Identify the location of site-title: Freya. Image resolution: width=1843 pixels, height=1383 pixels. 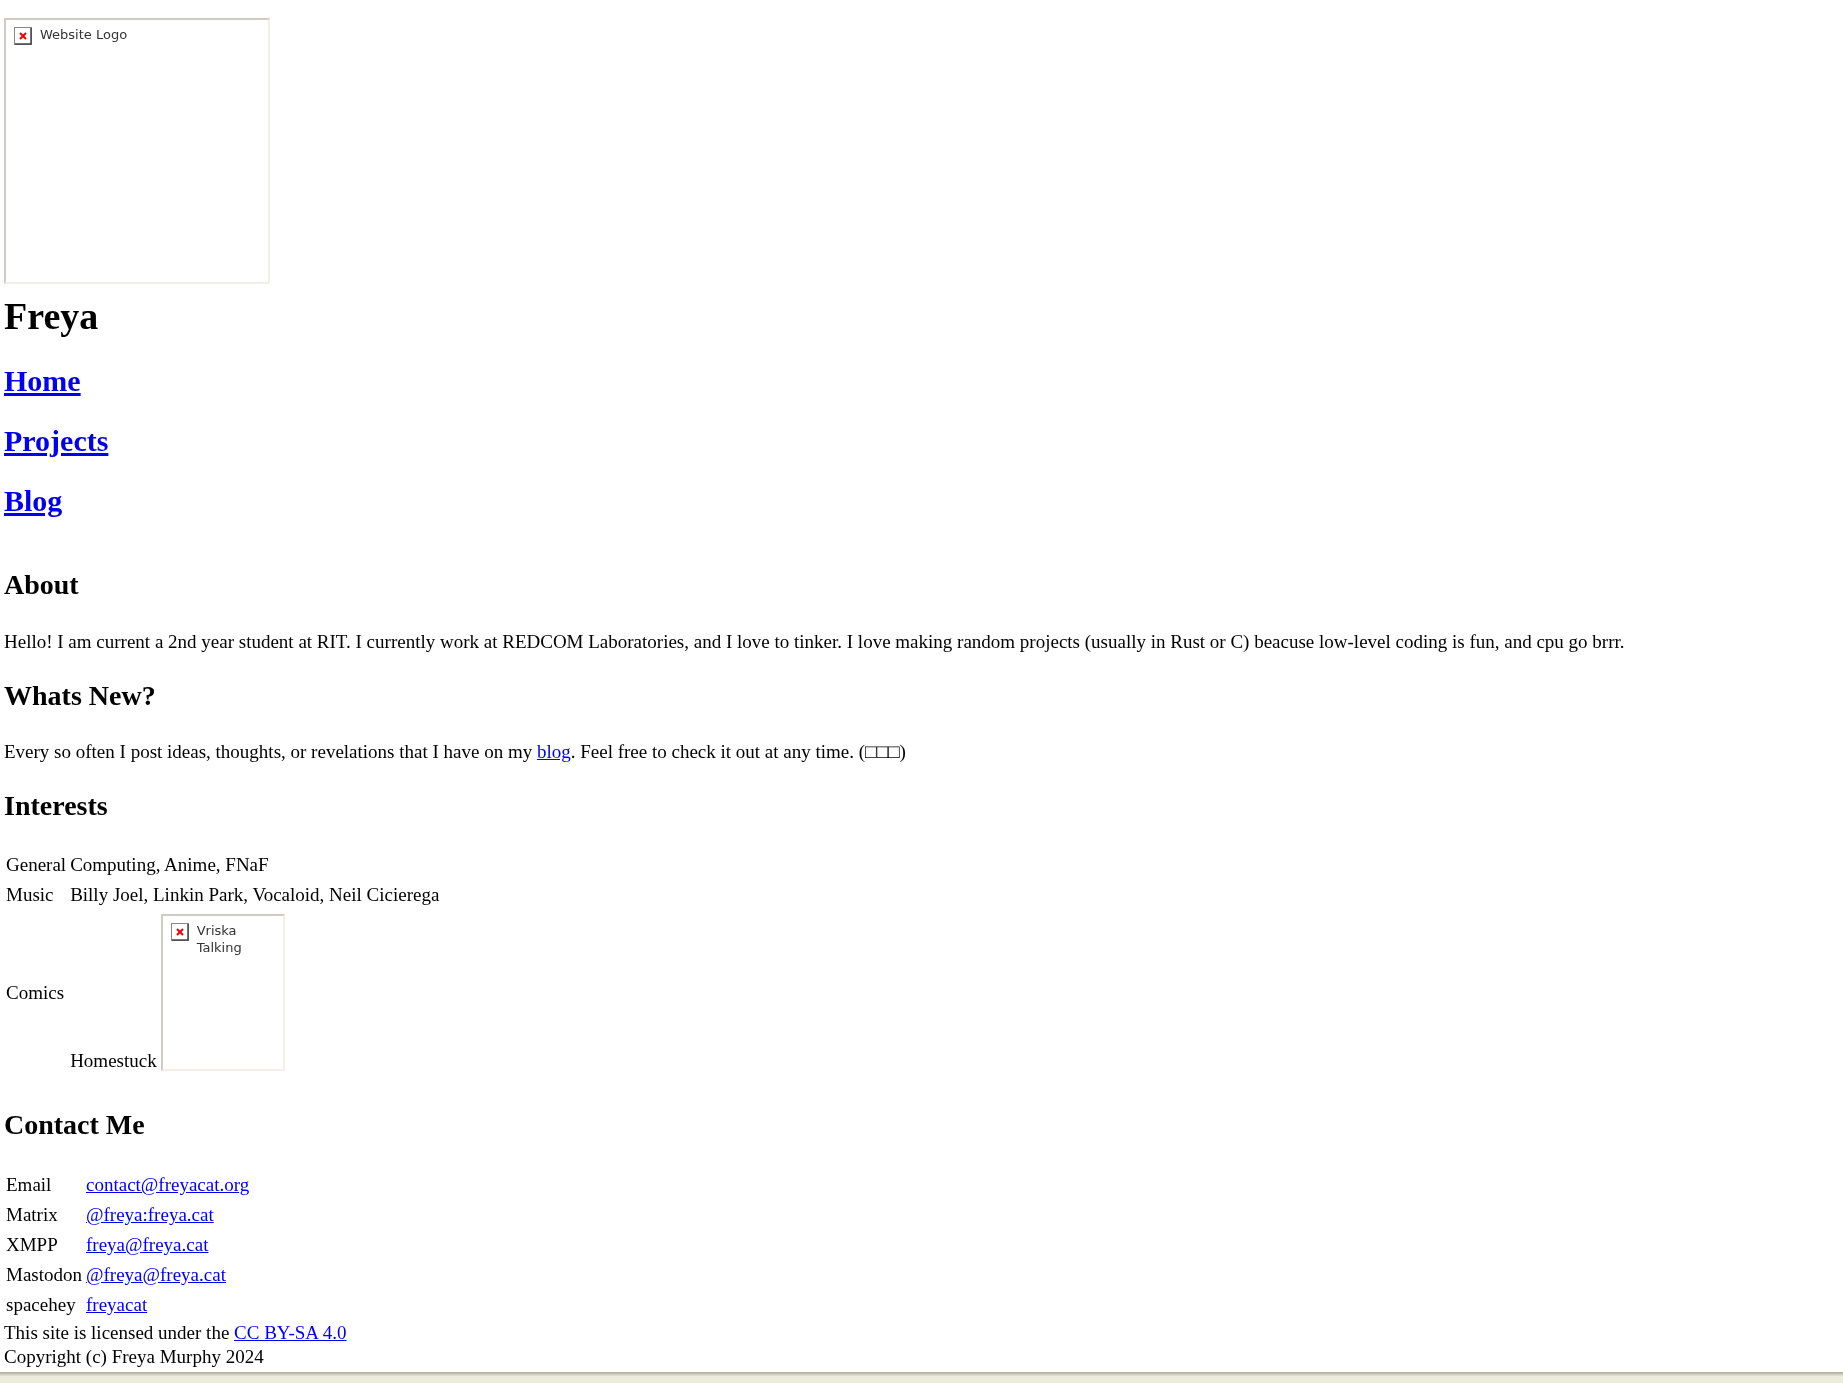
(52, 316).